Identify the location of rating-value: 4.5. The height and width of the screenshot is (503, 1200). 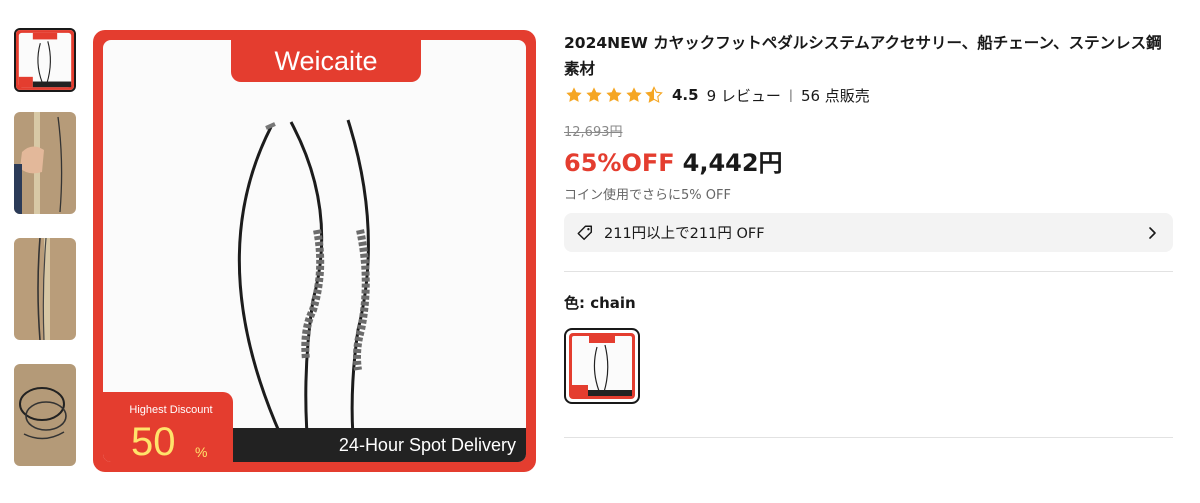
(685, 95).